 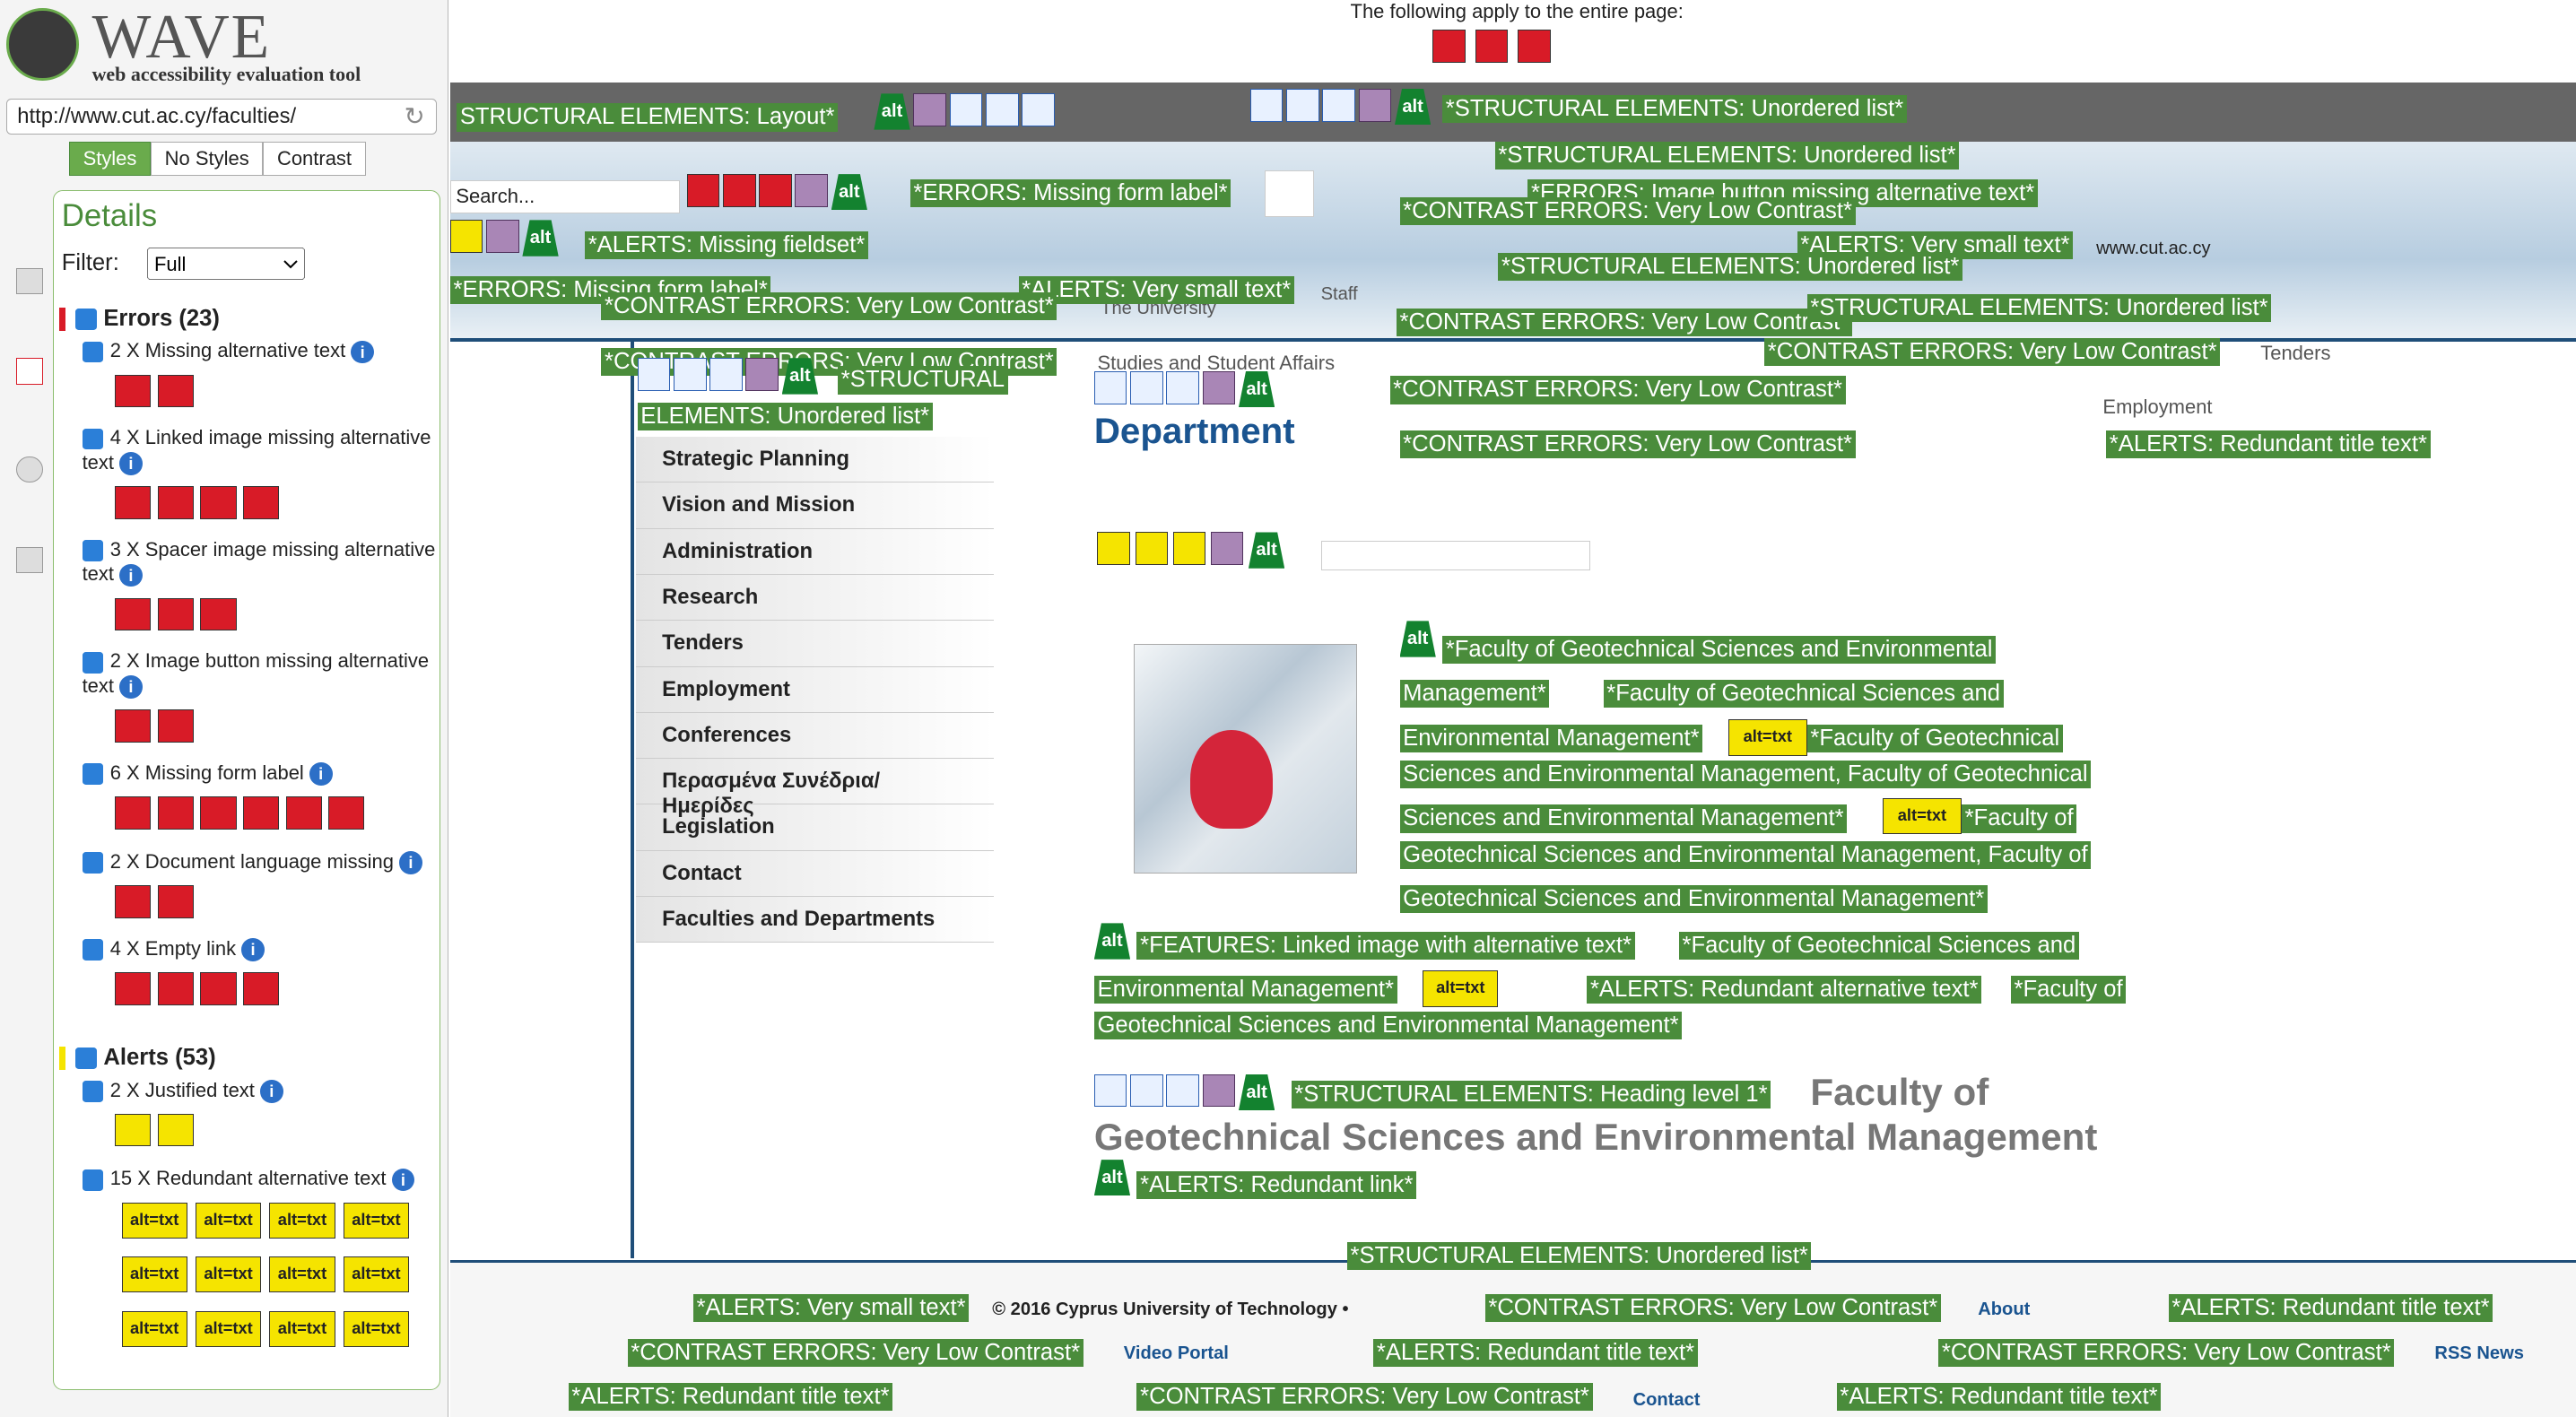 I want to click on menu-item: Contact, so click(x=815, y=874).